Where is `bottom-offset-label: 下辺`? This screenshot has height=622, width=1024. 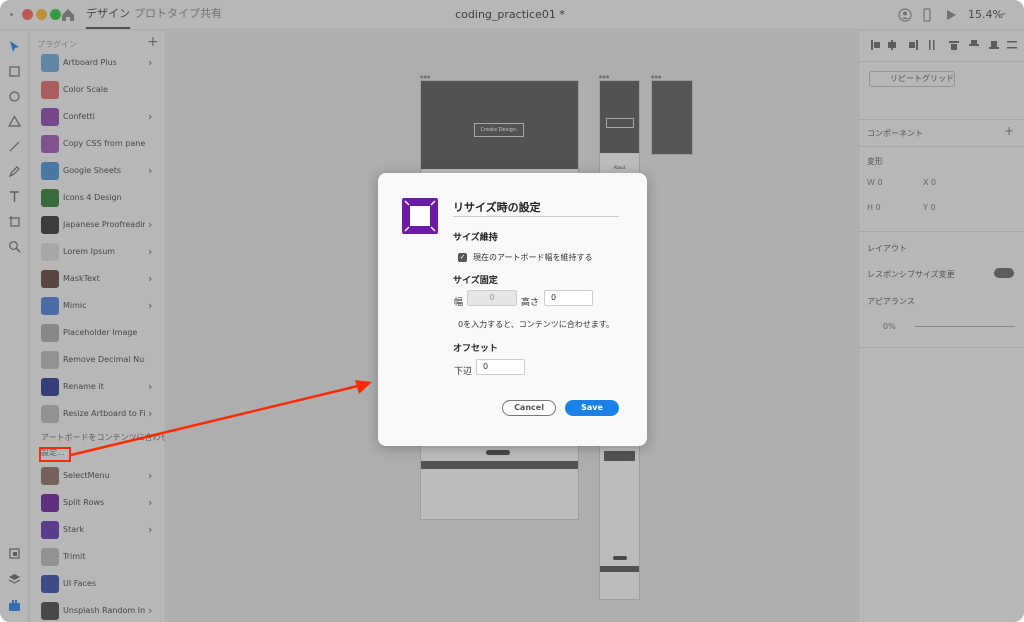
bottom-offset-label: 下辺 is located at coordinates (463, 372).